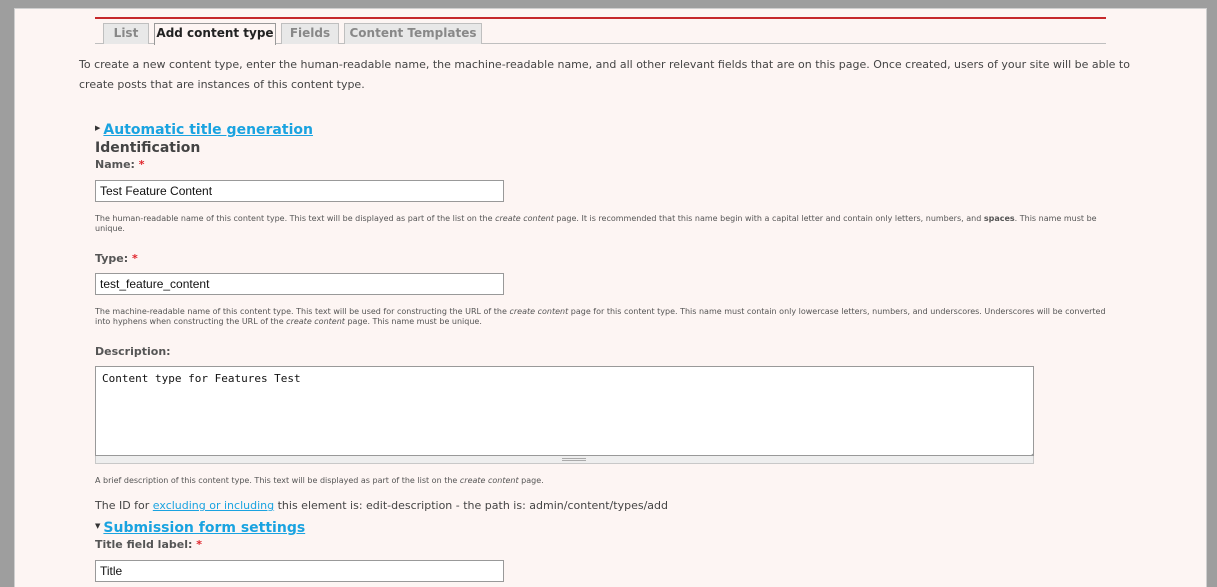  What do you see at coordinates (112, 258) in the screenshot?
I see `type-label-text: Type:` at bounding box center [112, 258].